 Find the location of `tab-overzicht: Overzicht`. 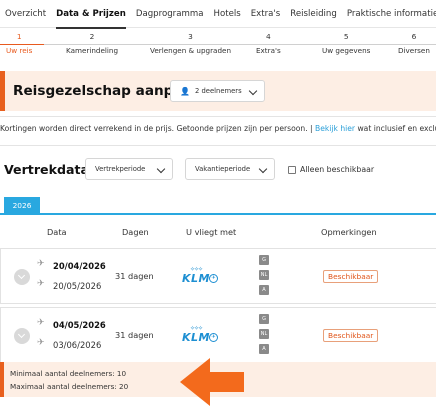

tab-overzicht: Overzicht is located at coordinates (25, 14).